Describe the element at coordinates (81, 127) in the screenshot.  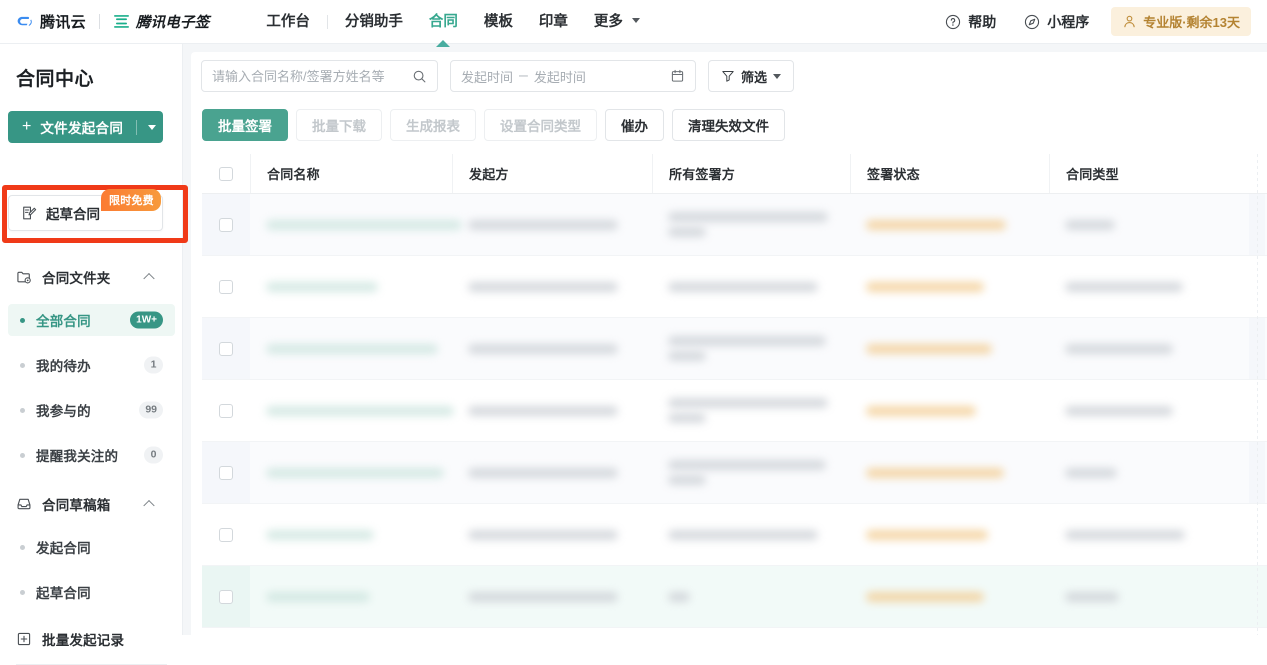
I see `primary-button-label: 文件发起合同` at that location.